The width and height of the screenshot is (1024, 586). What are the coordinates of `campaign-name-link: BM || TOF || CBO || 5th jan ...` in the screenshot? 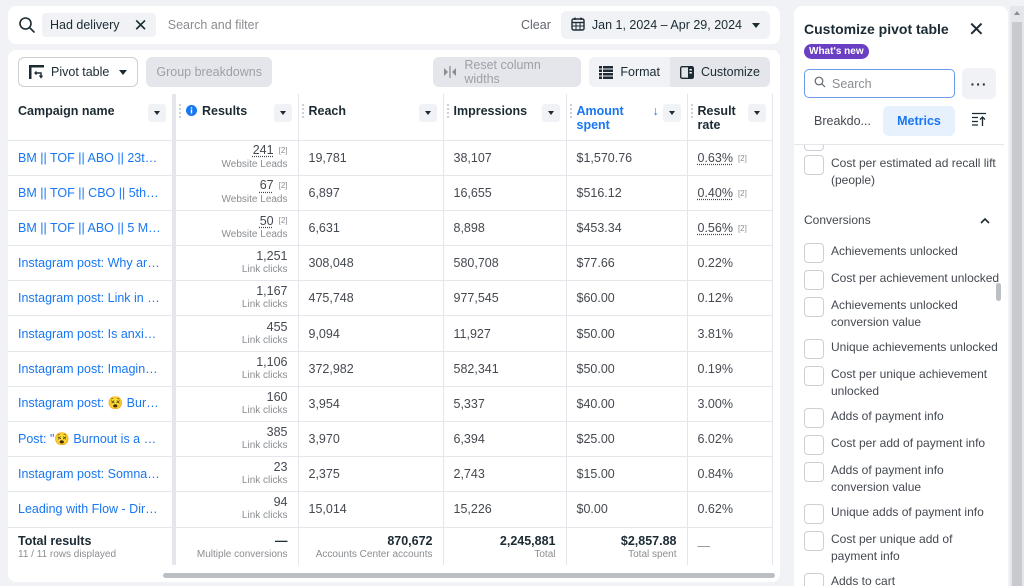 It's located at (92, 193).